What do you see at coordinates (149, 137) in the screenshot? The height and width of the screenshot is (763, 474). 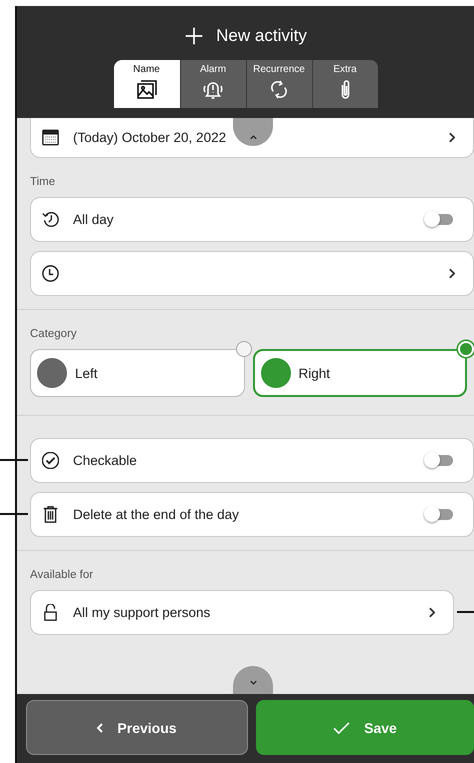 I see `date-value: (Today) October 20, 2022` at bounding box center [149, 137].